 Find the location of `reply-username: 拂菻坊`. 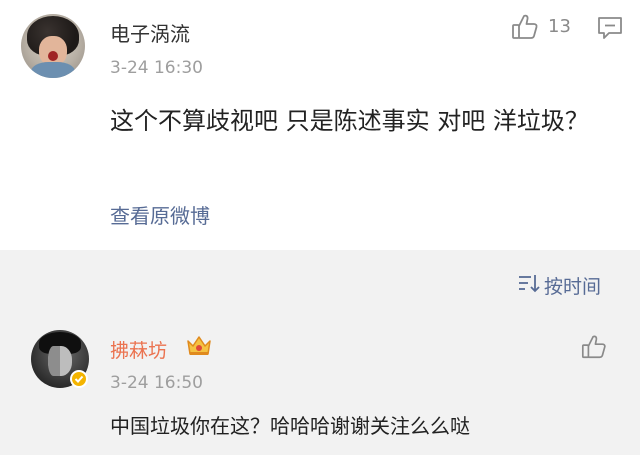

reply-username: 拂菻坊 is located at coordinates (138, 349).